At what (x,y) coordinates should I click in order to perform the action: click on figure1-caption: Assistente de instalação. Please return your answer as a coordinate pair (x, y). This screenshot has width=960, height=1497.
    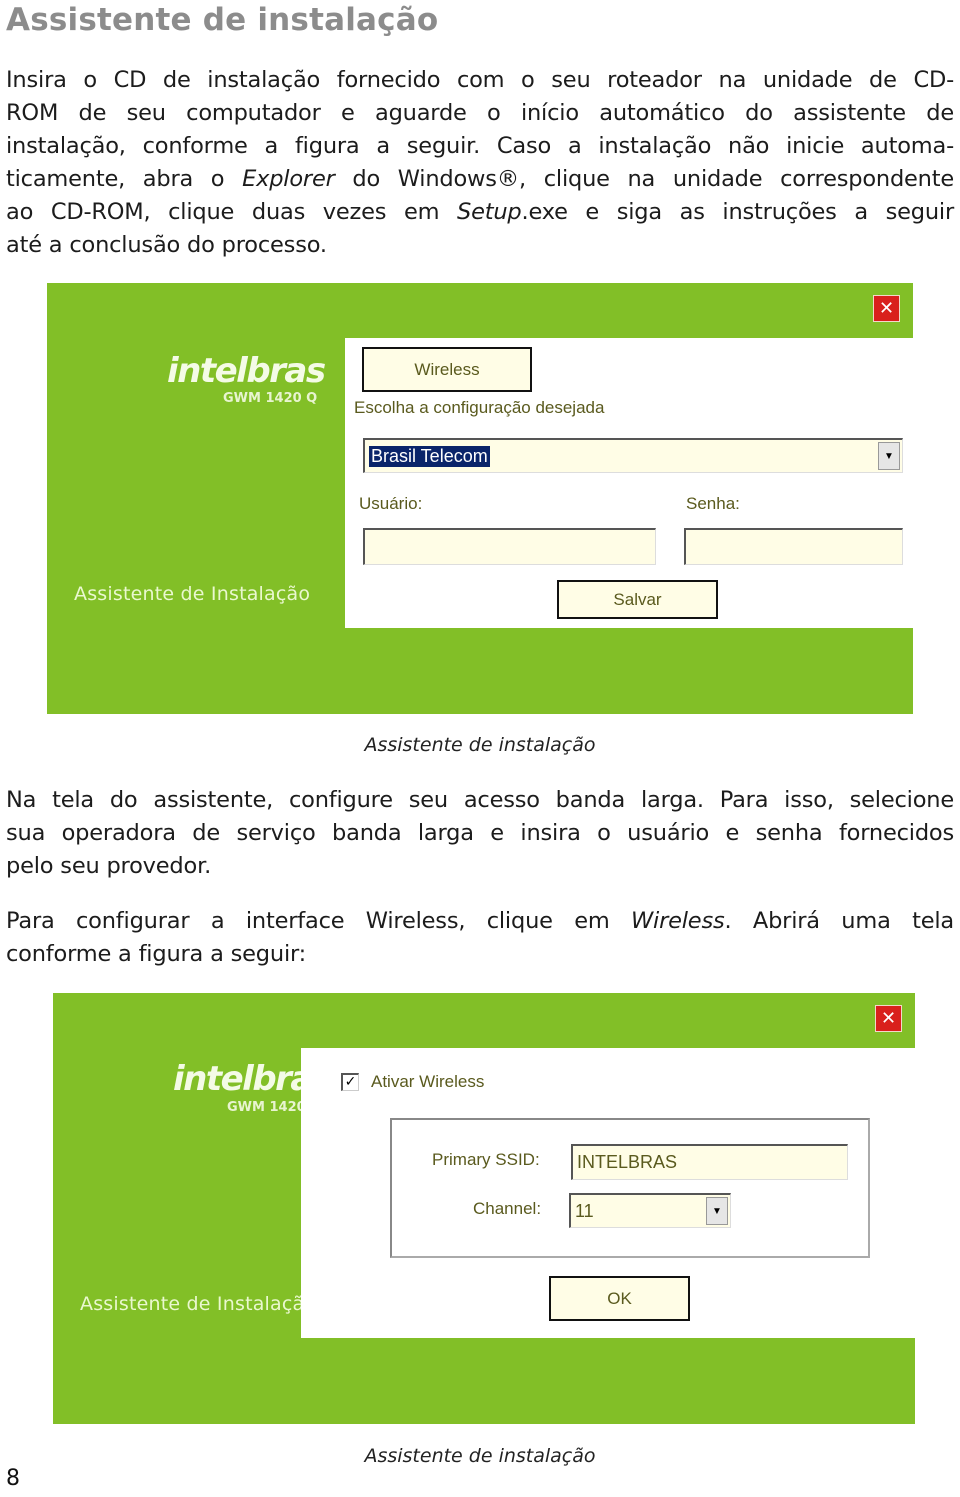
    Looking at the image, I should click on (480, 745).